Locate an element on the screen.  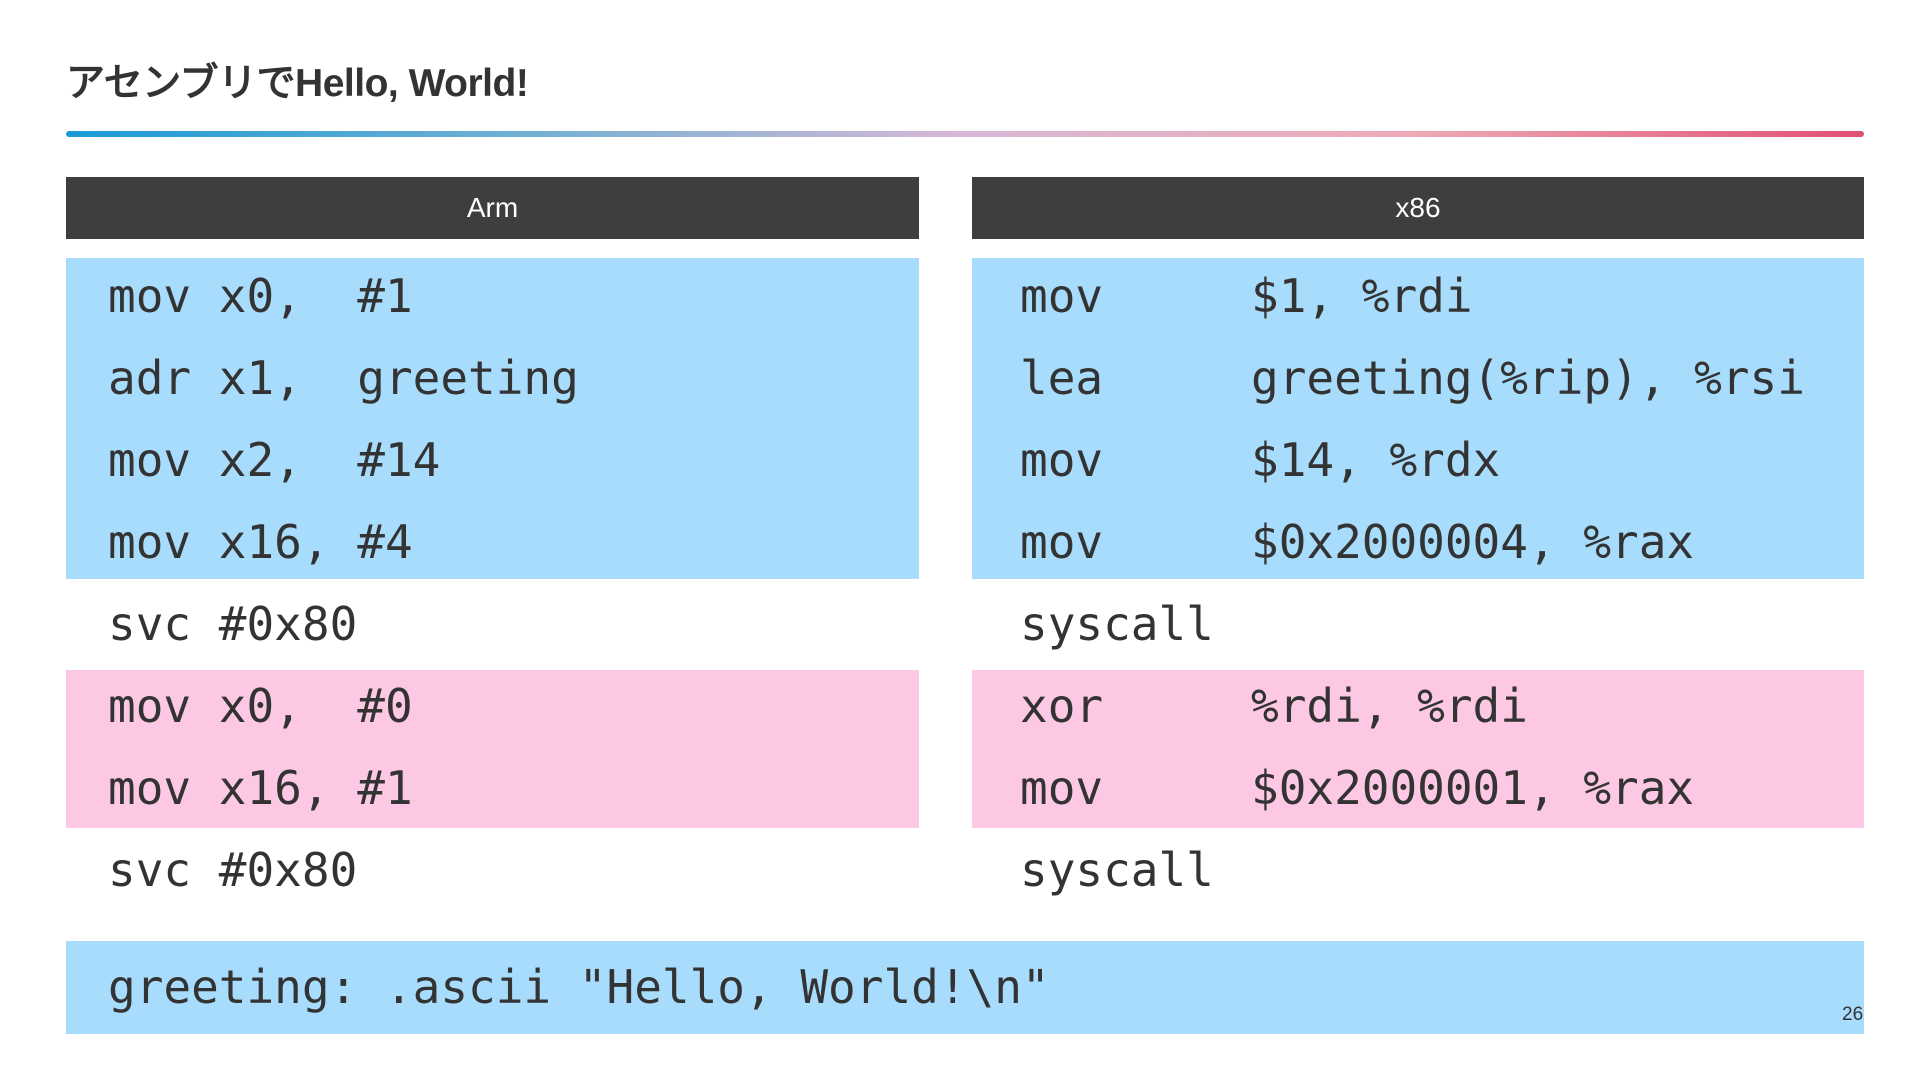
arm-code-line: mov x0, #1 is located at coordinates (260, 296).